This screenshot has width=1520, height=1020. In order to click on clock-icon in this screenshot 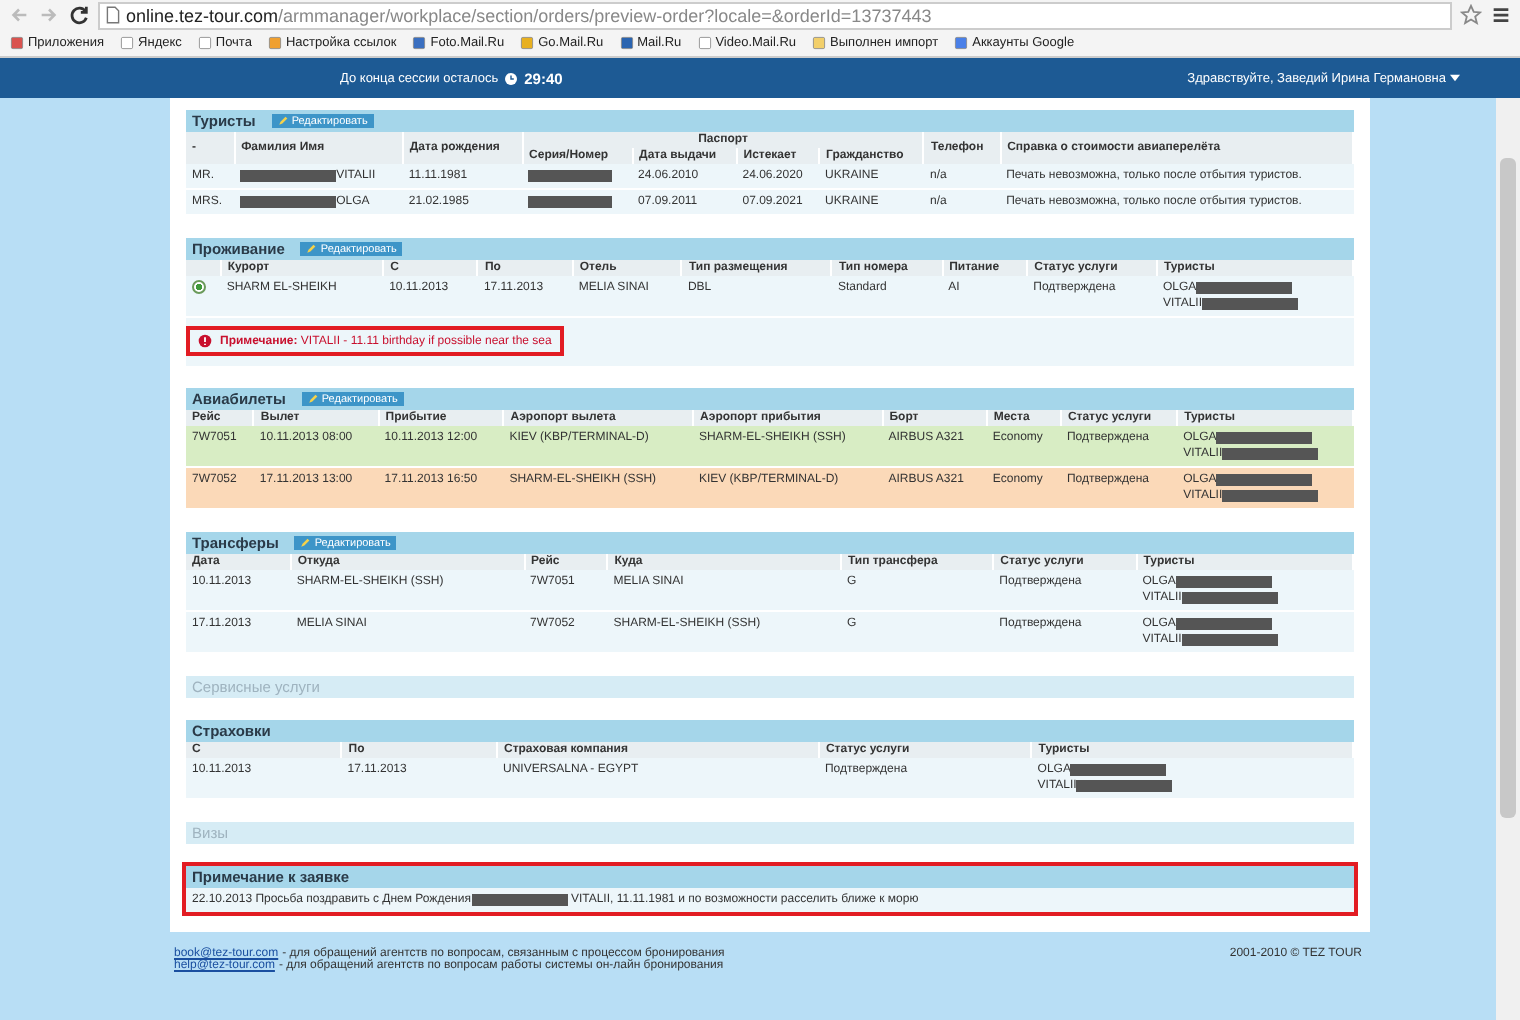, I will do `click(511, 78)`.